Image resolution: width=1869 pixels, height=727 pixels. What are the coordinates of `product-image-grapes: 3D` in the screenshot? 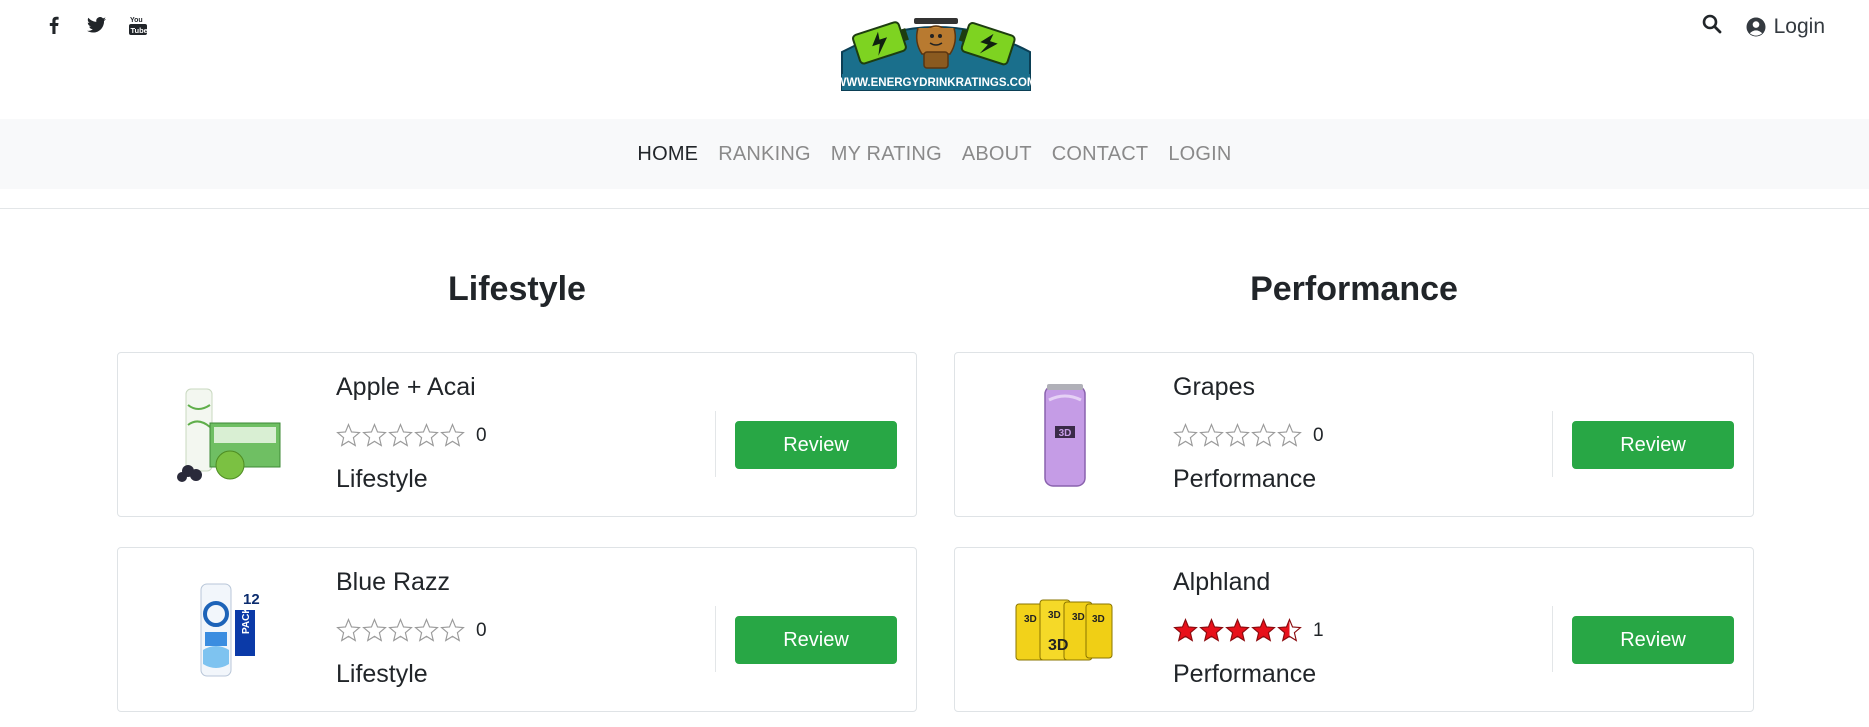 It's located at (1065, 435).